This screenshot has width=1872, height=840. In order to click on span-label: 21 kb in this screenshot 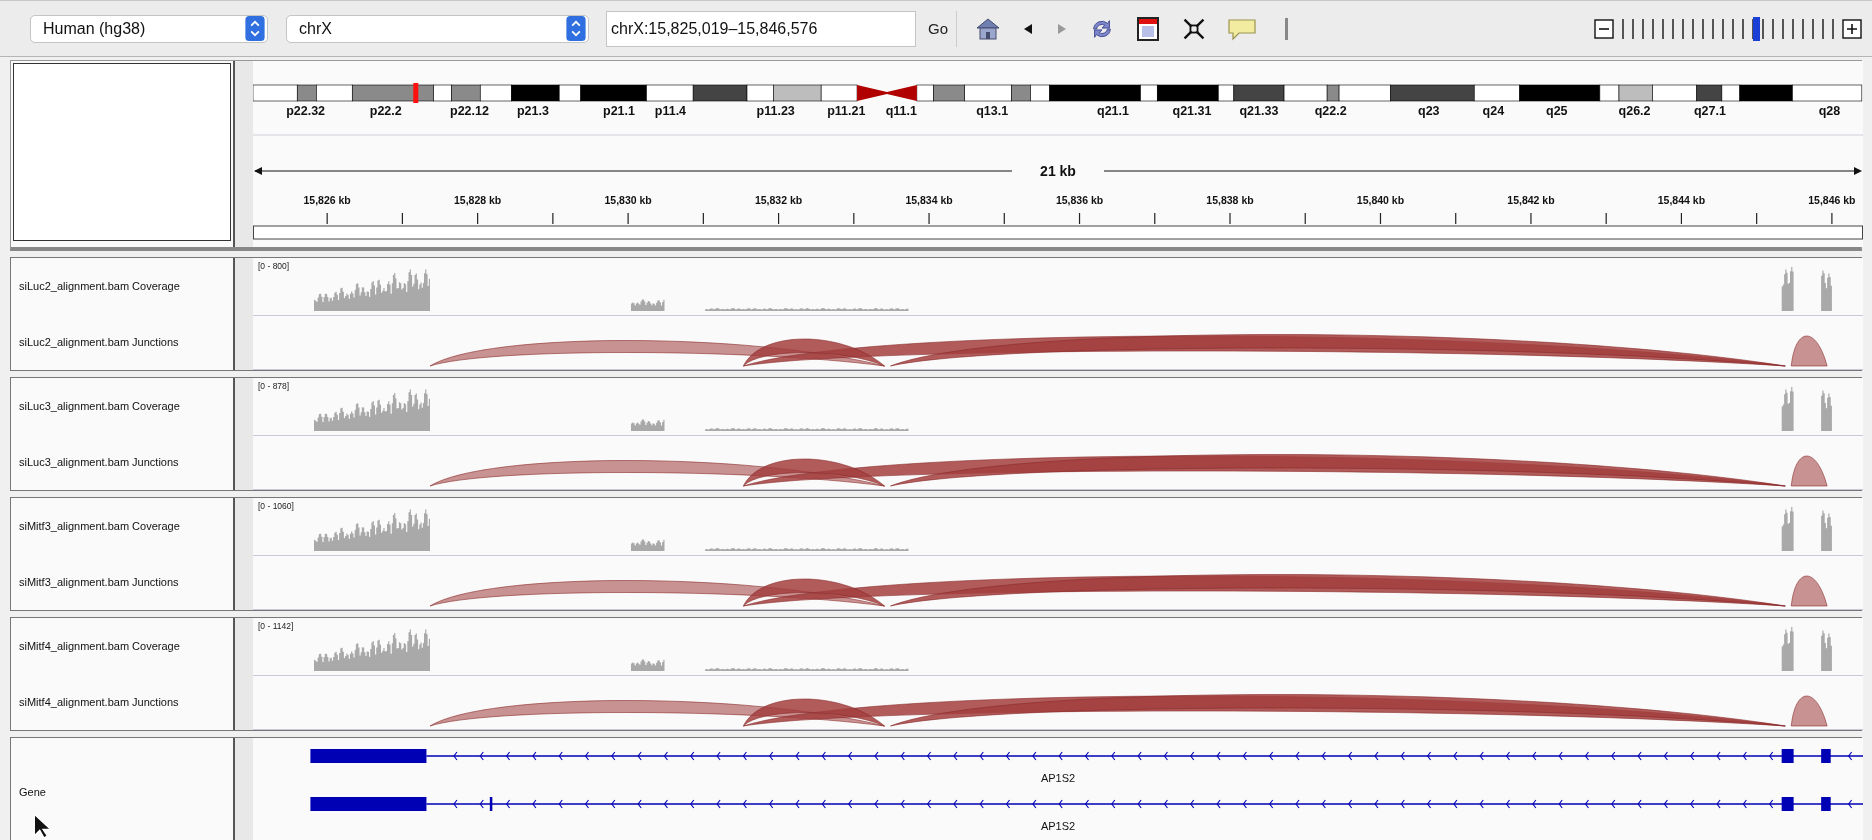, I will do `click(1058, 171)`.